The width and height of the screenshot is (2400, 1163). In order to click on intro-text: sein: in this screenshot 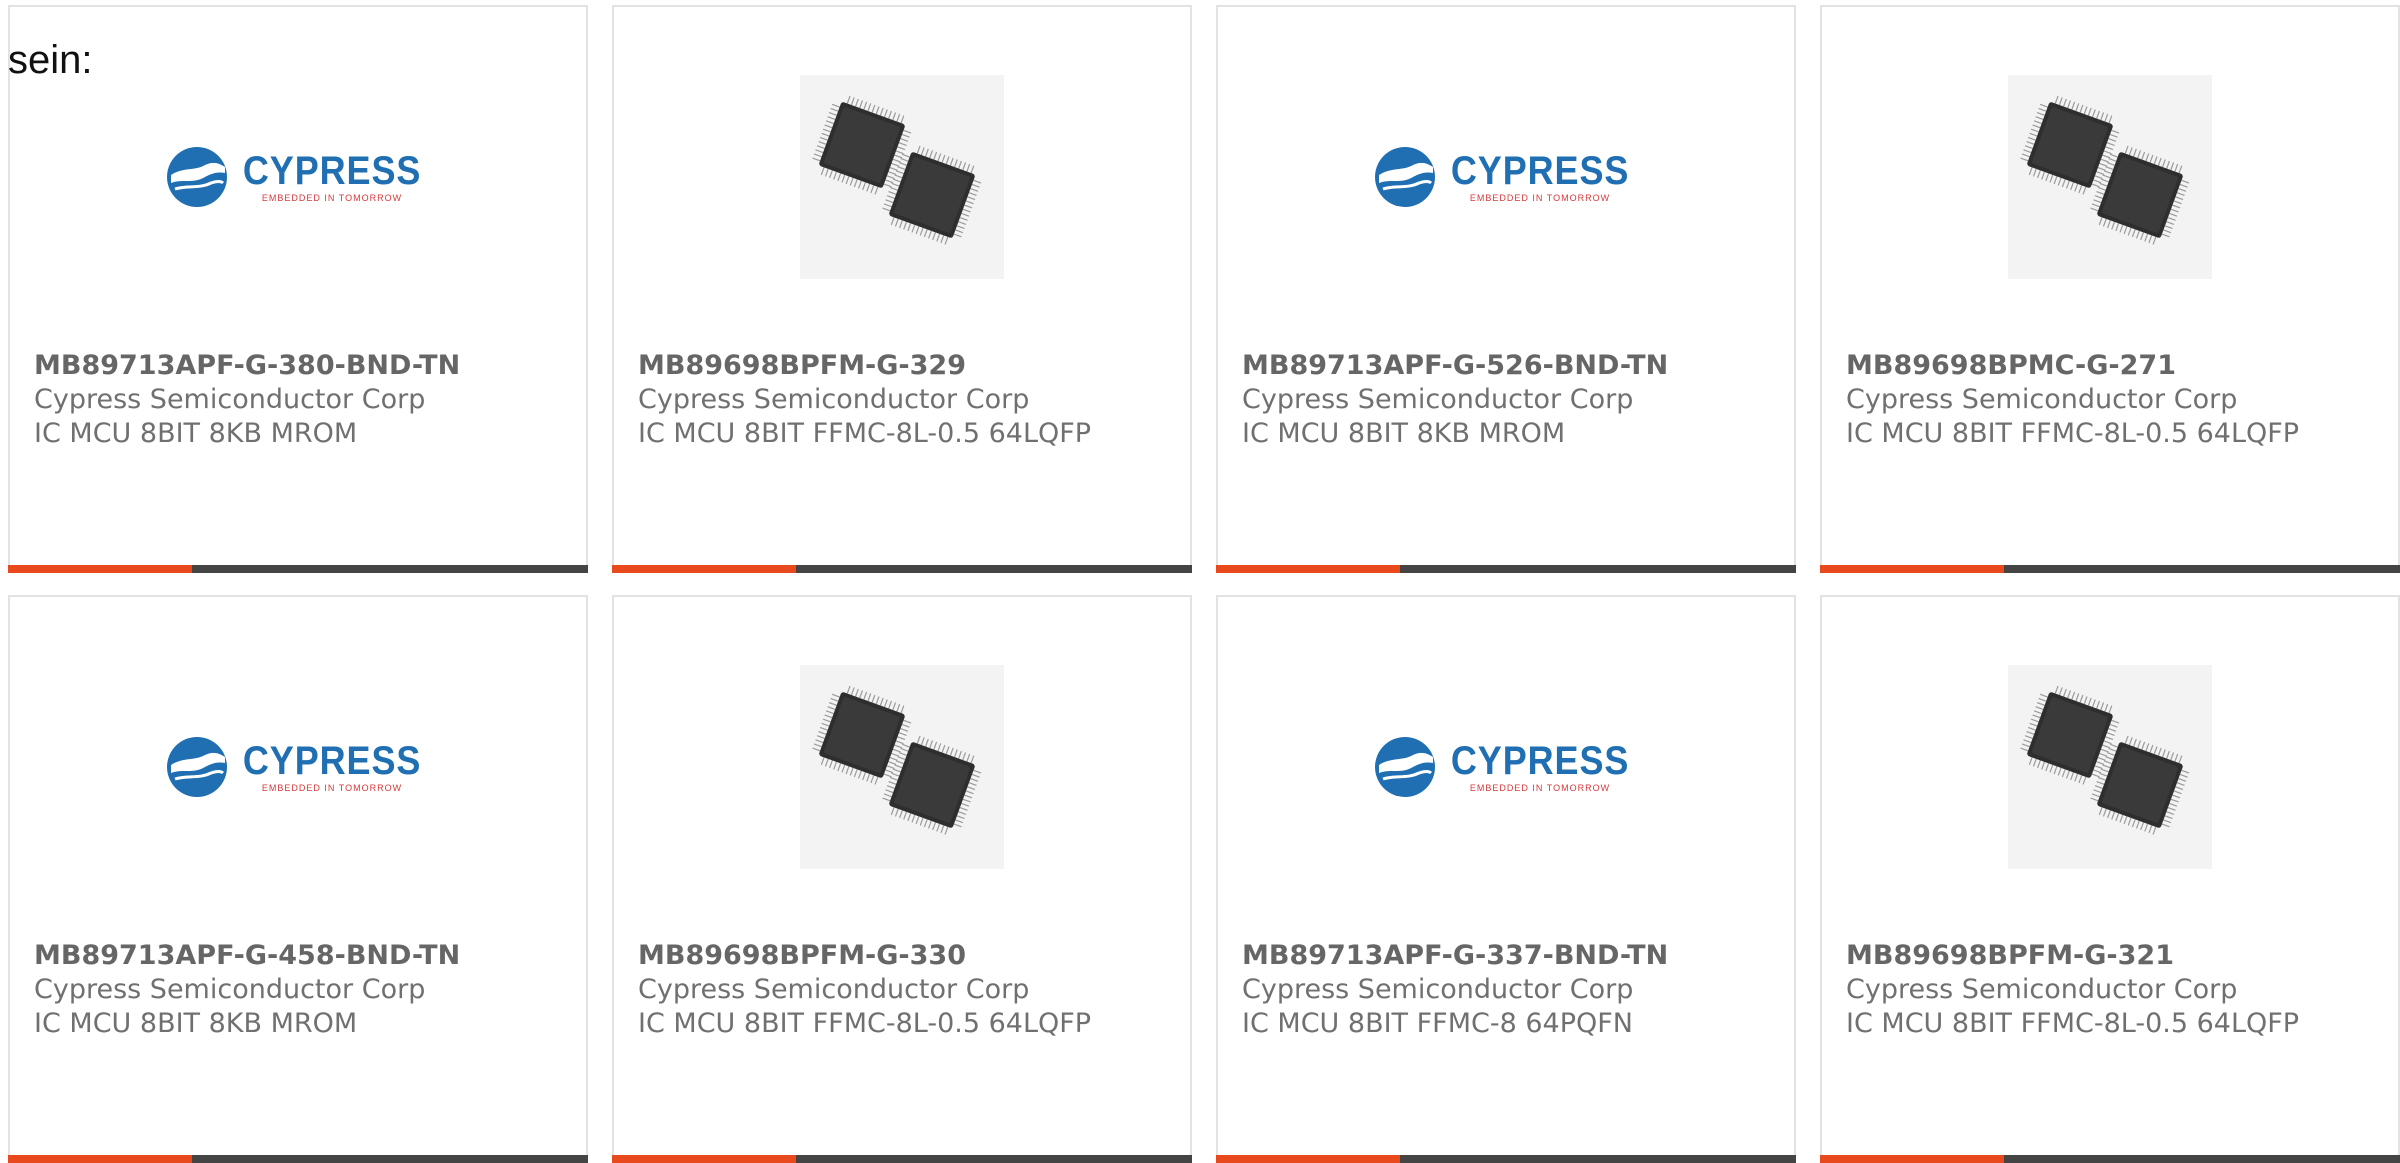, I will do `click(50, 60)`.